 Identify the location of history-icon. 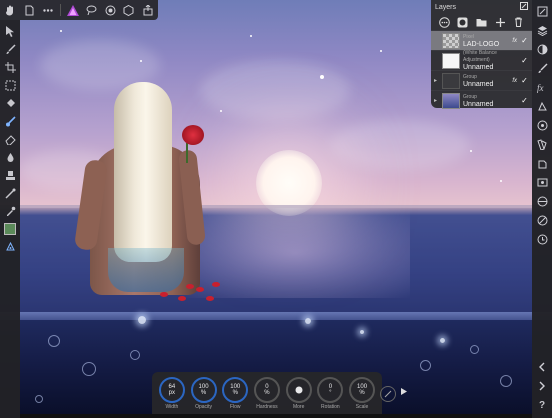
(542, 163).